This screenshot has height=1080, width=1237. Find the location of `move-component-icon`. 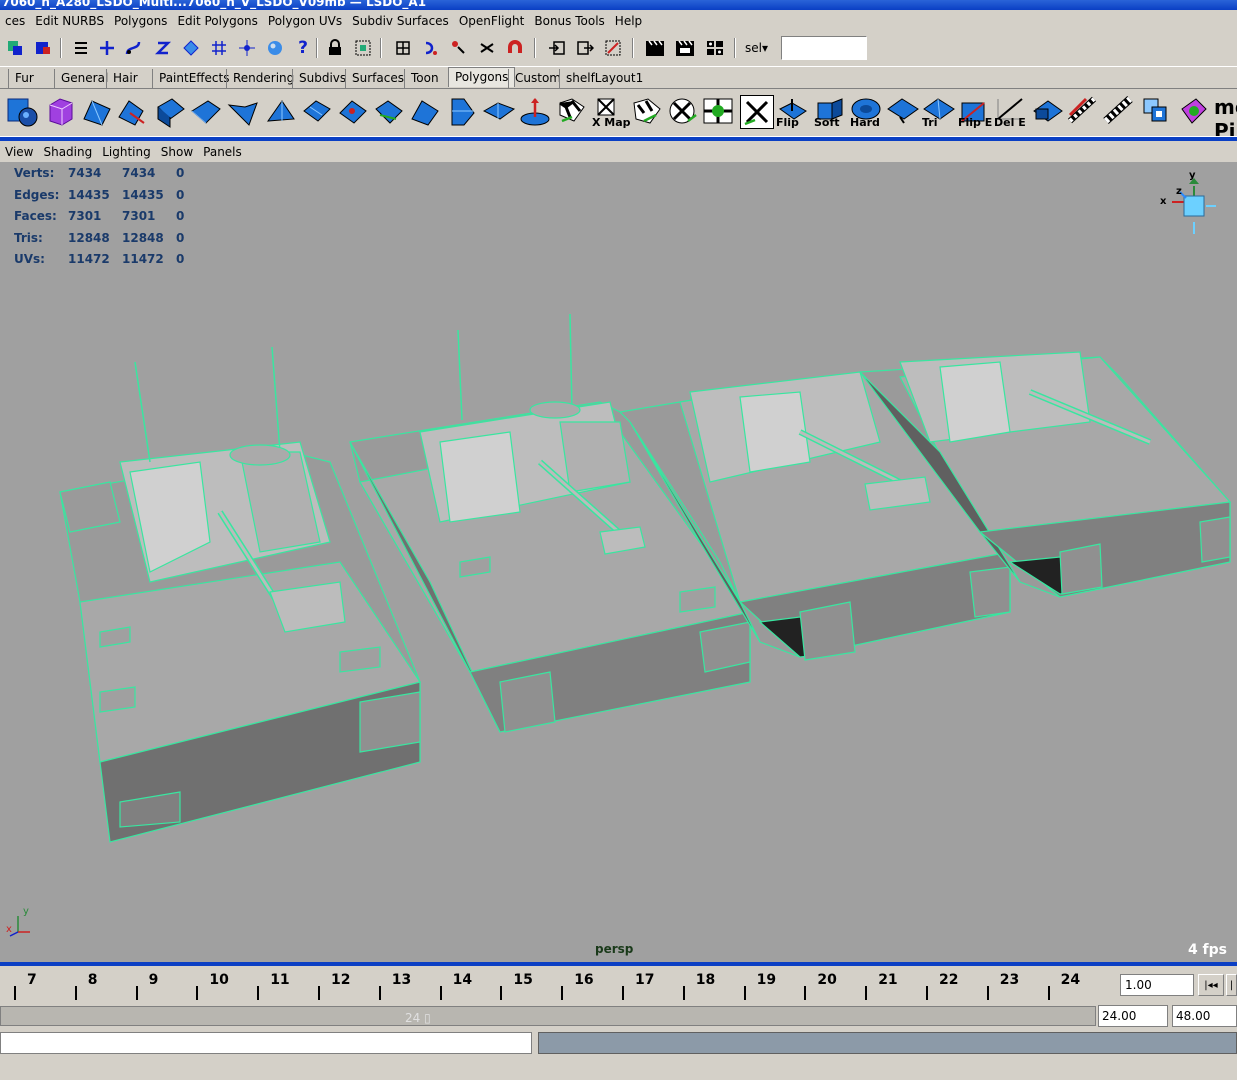

move-component-icon is located at coordinates (535, 112).